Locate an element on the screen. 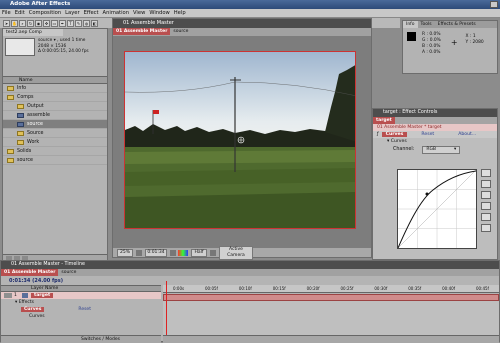 The width and height of the screenshot is (500, 343). menu-layer: Layer is located at coordinates (72, 13).